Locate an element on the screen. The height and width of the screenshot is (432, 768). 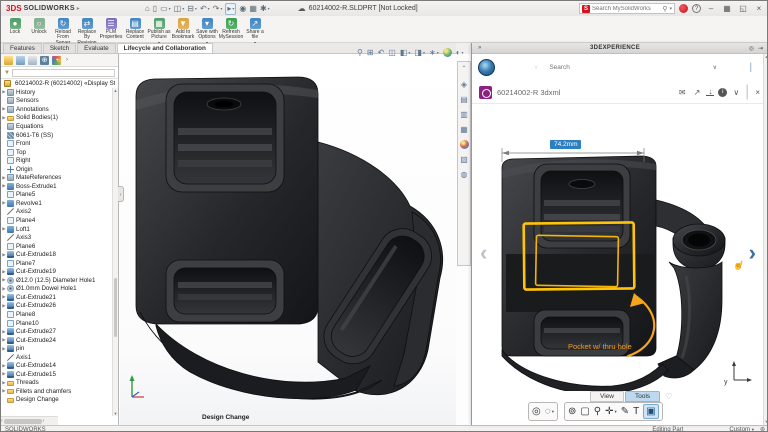
tree-item-top: Top is located at coordinates (56, 152).